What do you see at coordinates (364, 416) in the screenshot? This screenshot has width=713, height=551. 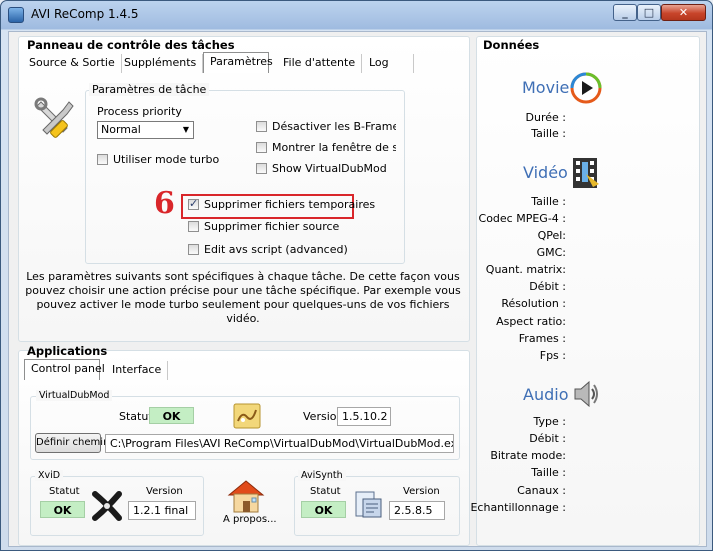 I see `vdm-version-field: 1.5.10.2` at bounding box center [364, 416].